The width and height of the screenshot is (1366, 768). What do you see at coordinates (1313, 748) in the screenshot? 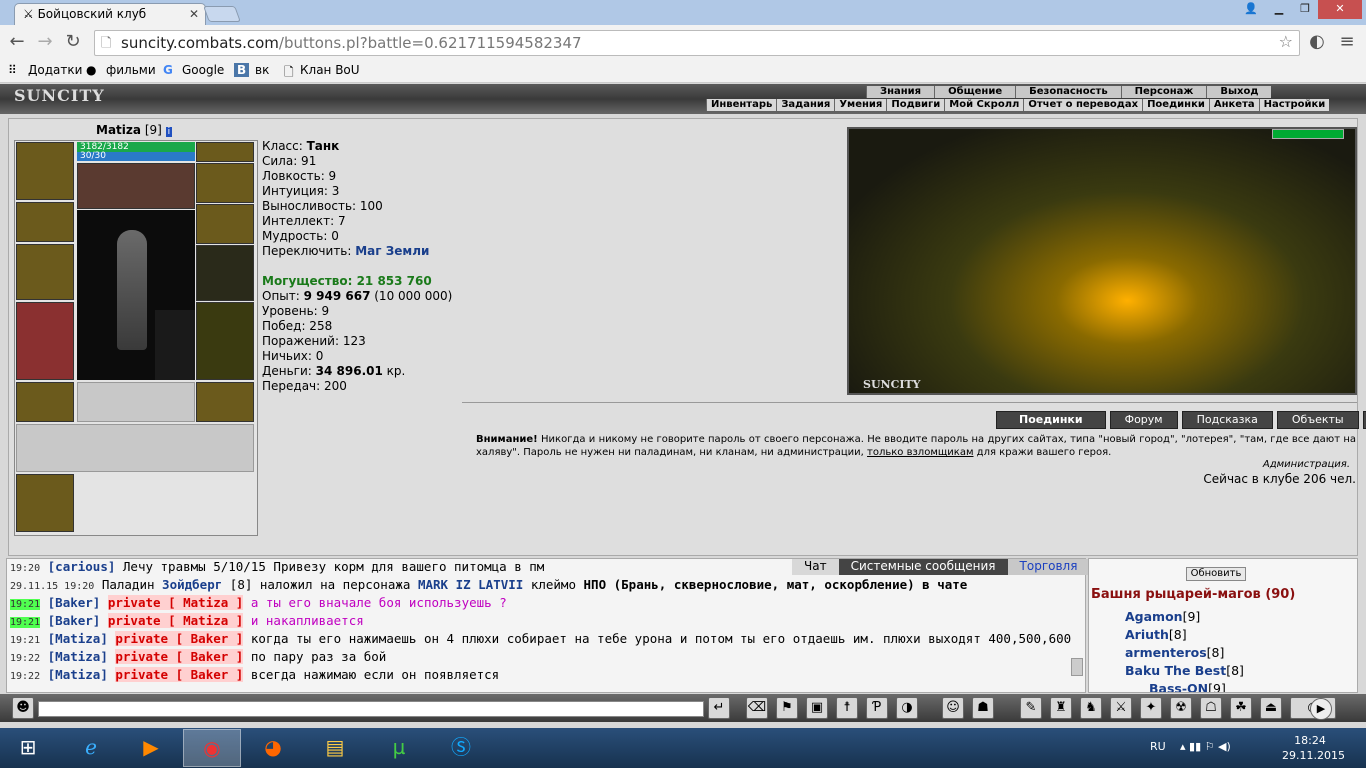
I see `system-clock: 18:24 29.11.2015` at bounding box center [1313, 748].